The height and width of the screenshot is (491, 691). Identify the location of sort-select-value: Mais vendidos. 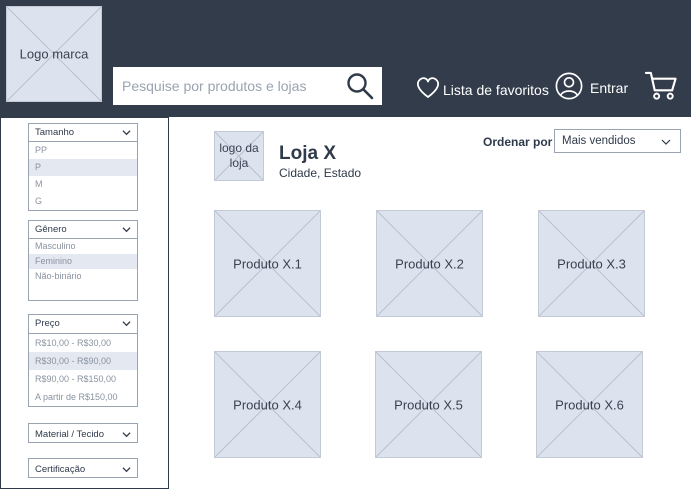
(599, 141).